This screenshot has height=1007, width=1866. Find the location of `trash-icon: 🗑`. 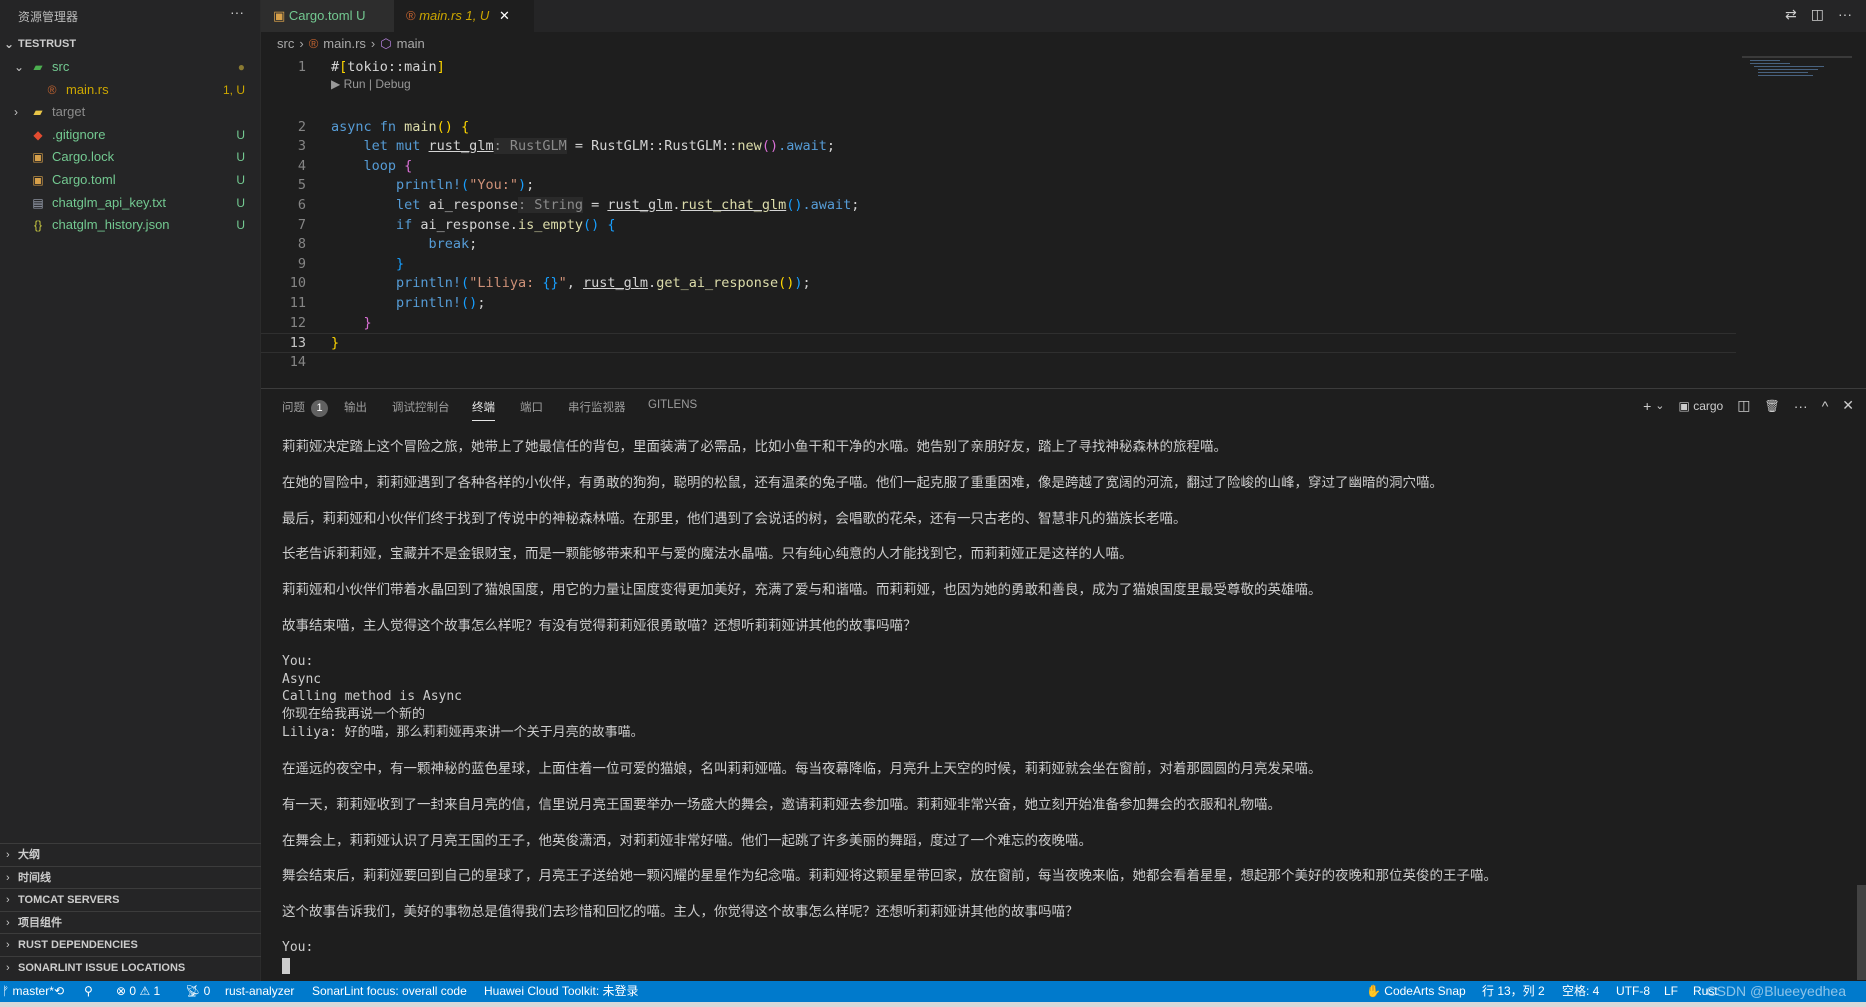

trash-icon: 🗑 is located at coordinates (1771, 406).